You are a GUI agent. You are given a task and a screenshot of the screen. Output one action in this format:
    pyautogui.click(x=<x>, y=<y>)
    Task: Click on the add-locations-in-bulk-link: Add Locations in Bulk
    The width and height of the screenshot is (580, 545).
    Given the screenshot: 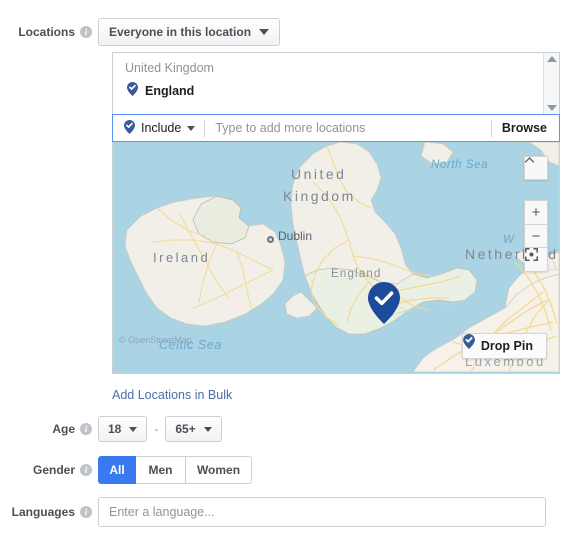 What is the action you would take?
    pyautogui.click(x=172, y=395)
    